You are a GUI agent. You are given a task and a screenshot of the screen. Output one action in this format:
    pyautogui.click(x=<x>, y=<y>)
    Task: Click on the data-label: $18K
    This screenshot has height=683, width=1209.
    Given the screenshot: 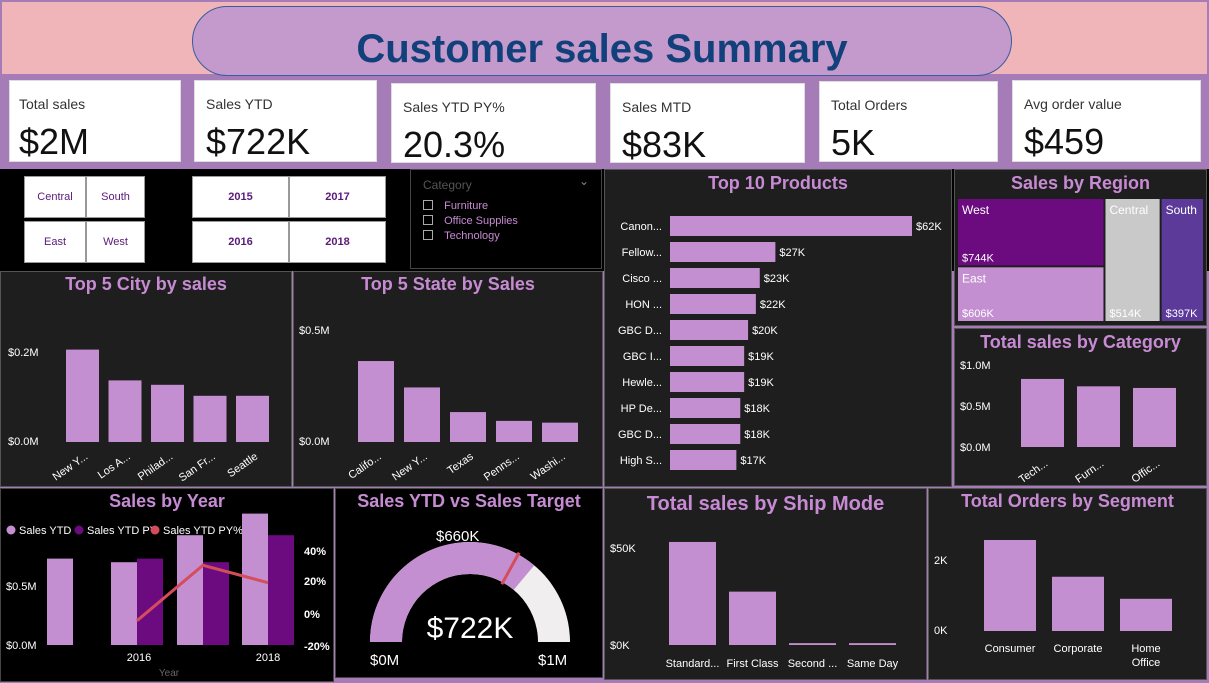 What is the action you would take?
    pyautogui.click(x=757, y=409)
    